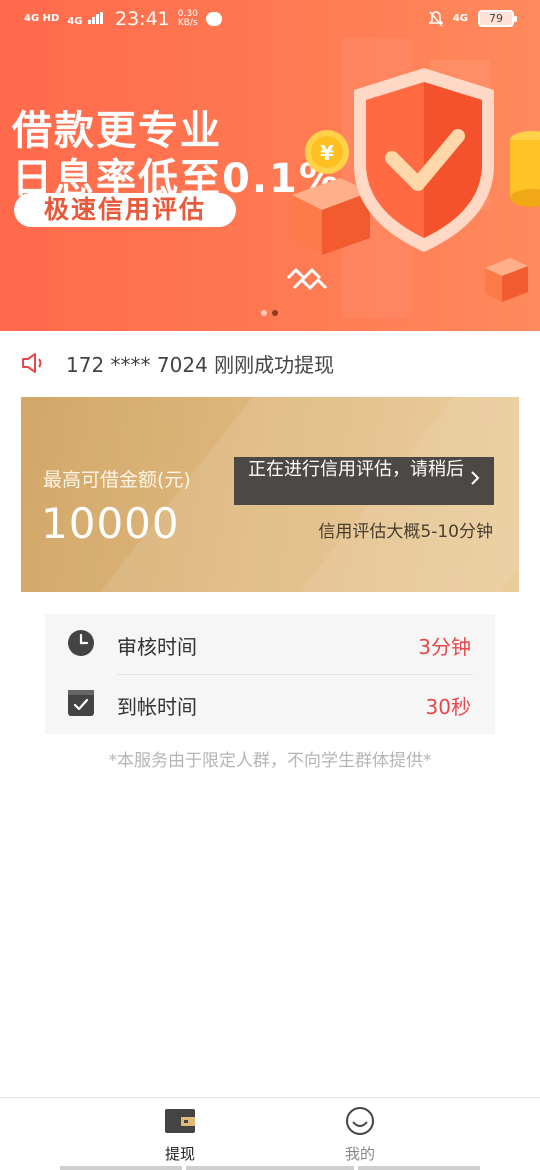 This screenshot has height=1170, width=540. What do you see at coordinates (475, 478) in the screenshot?
I see `chevron-right-icon` at bounding box center [475, 478].